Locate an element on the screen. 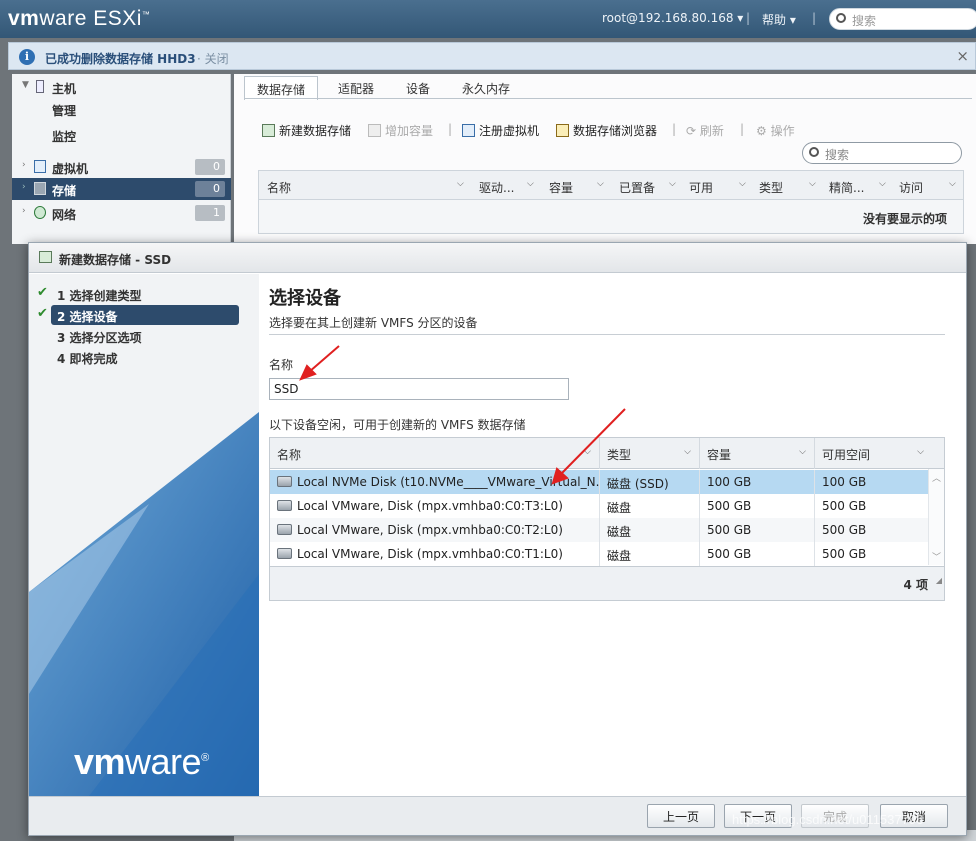 This screenshot has width=976, height=841. nav-monitor: 监控 is located at coordinates (121, 135).